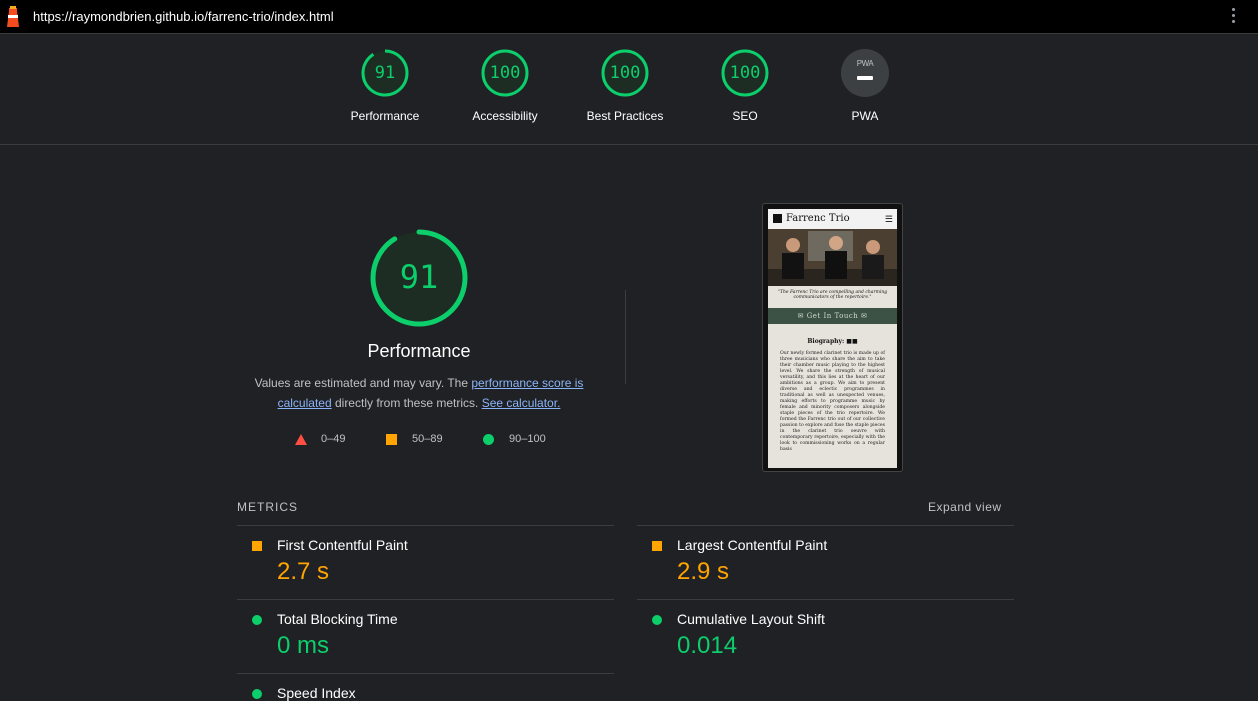  Describe the element at coordinates (13, 16) in the screenshot. I see `lighthouse-logo-icon` at that location.